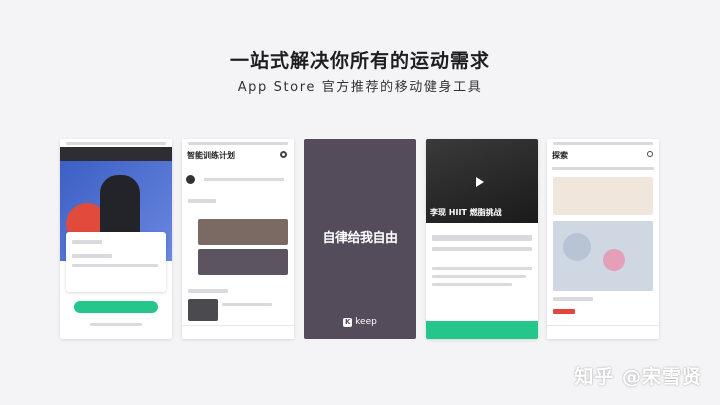 The width and height of the screenshot is (720, 405). Describe the element at coordinates (603, 168) in the screenshot. I see `tabs-placeholder` at that location.